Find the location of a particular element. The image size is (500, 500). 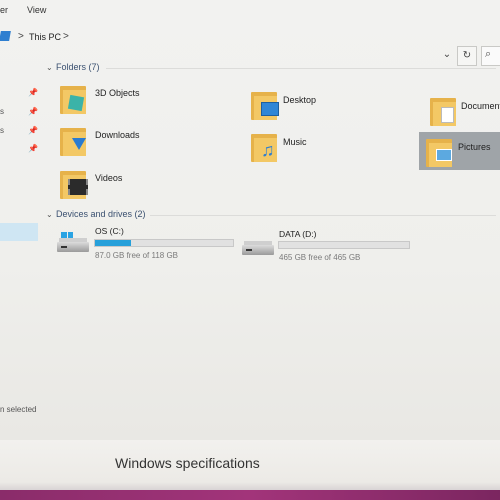

windows-specifications-caption: Windows specifications is located at coordinates (187, 463).